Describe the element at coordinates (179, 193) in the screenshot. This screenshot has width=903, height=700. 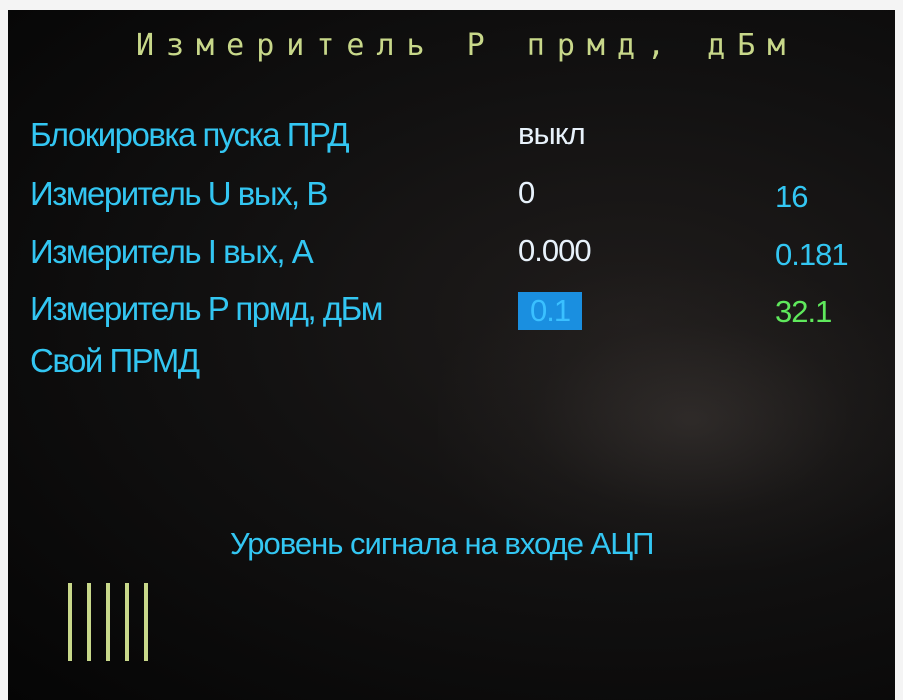
I see `row-label: Измеритель U вых, В` at that location.